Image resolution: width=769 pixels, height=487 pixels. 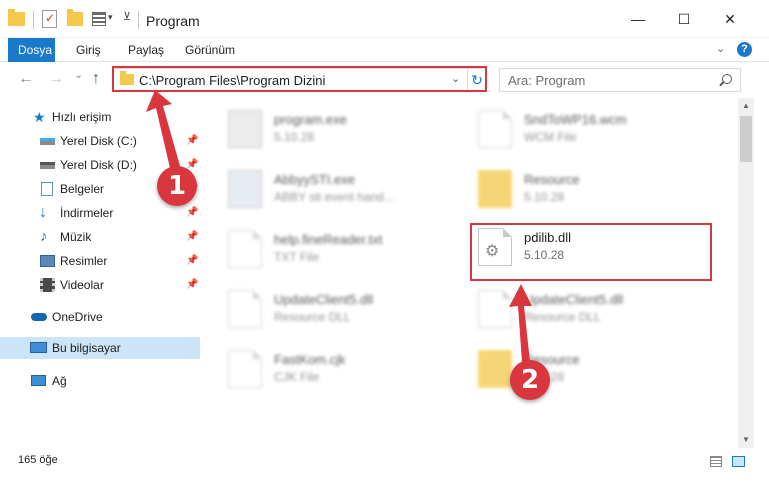 I want to click on file-meta: CJK File, so click(x=297, y=377).